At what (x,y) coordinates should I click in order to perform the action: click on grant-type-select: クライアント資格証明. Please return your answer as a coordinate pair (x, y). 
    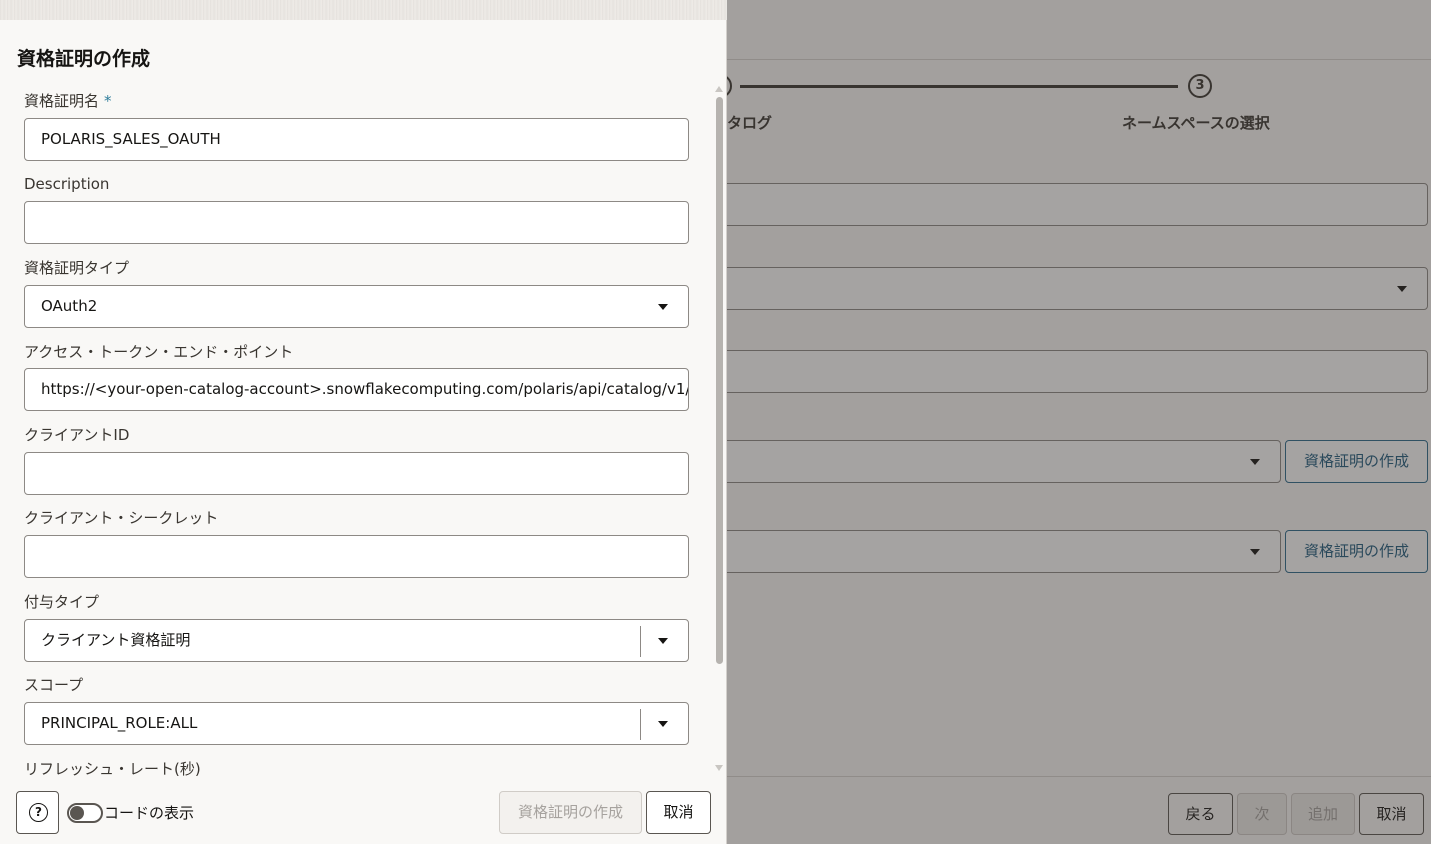
    Looking at the image, I should click on (356, 640).